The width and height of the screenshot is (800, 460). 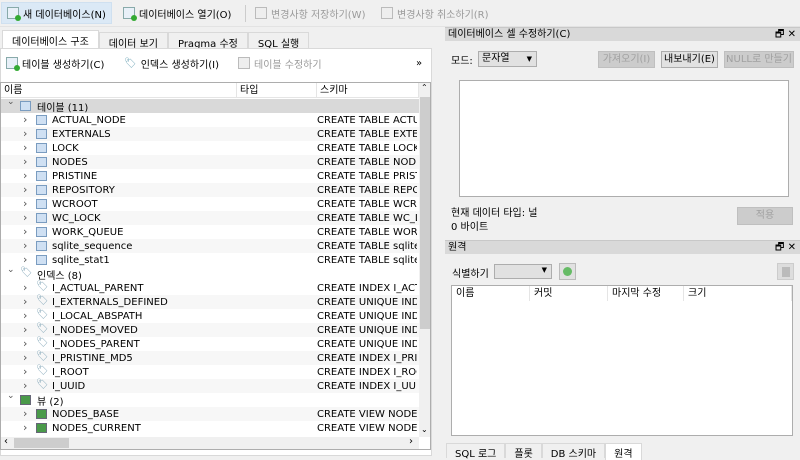 What do you see at coordinates (210, 358) in the screenshot?
I see `tree-row: › 🏷I_PRISTINE_MD5 CREATE INDEX I_PRISTIN` at bounding box center [210, 358].